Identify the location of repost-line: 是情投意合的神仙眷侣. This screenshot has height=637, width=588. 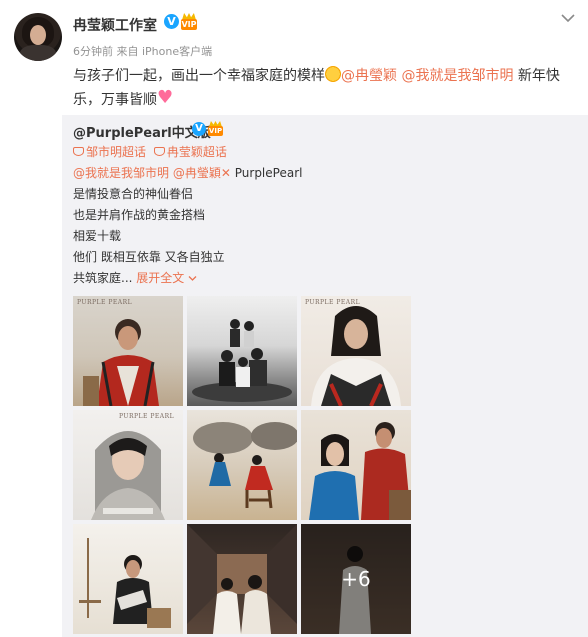
(133, 194).